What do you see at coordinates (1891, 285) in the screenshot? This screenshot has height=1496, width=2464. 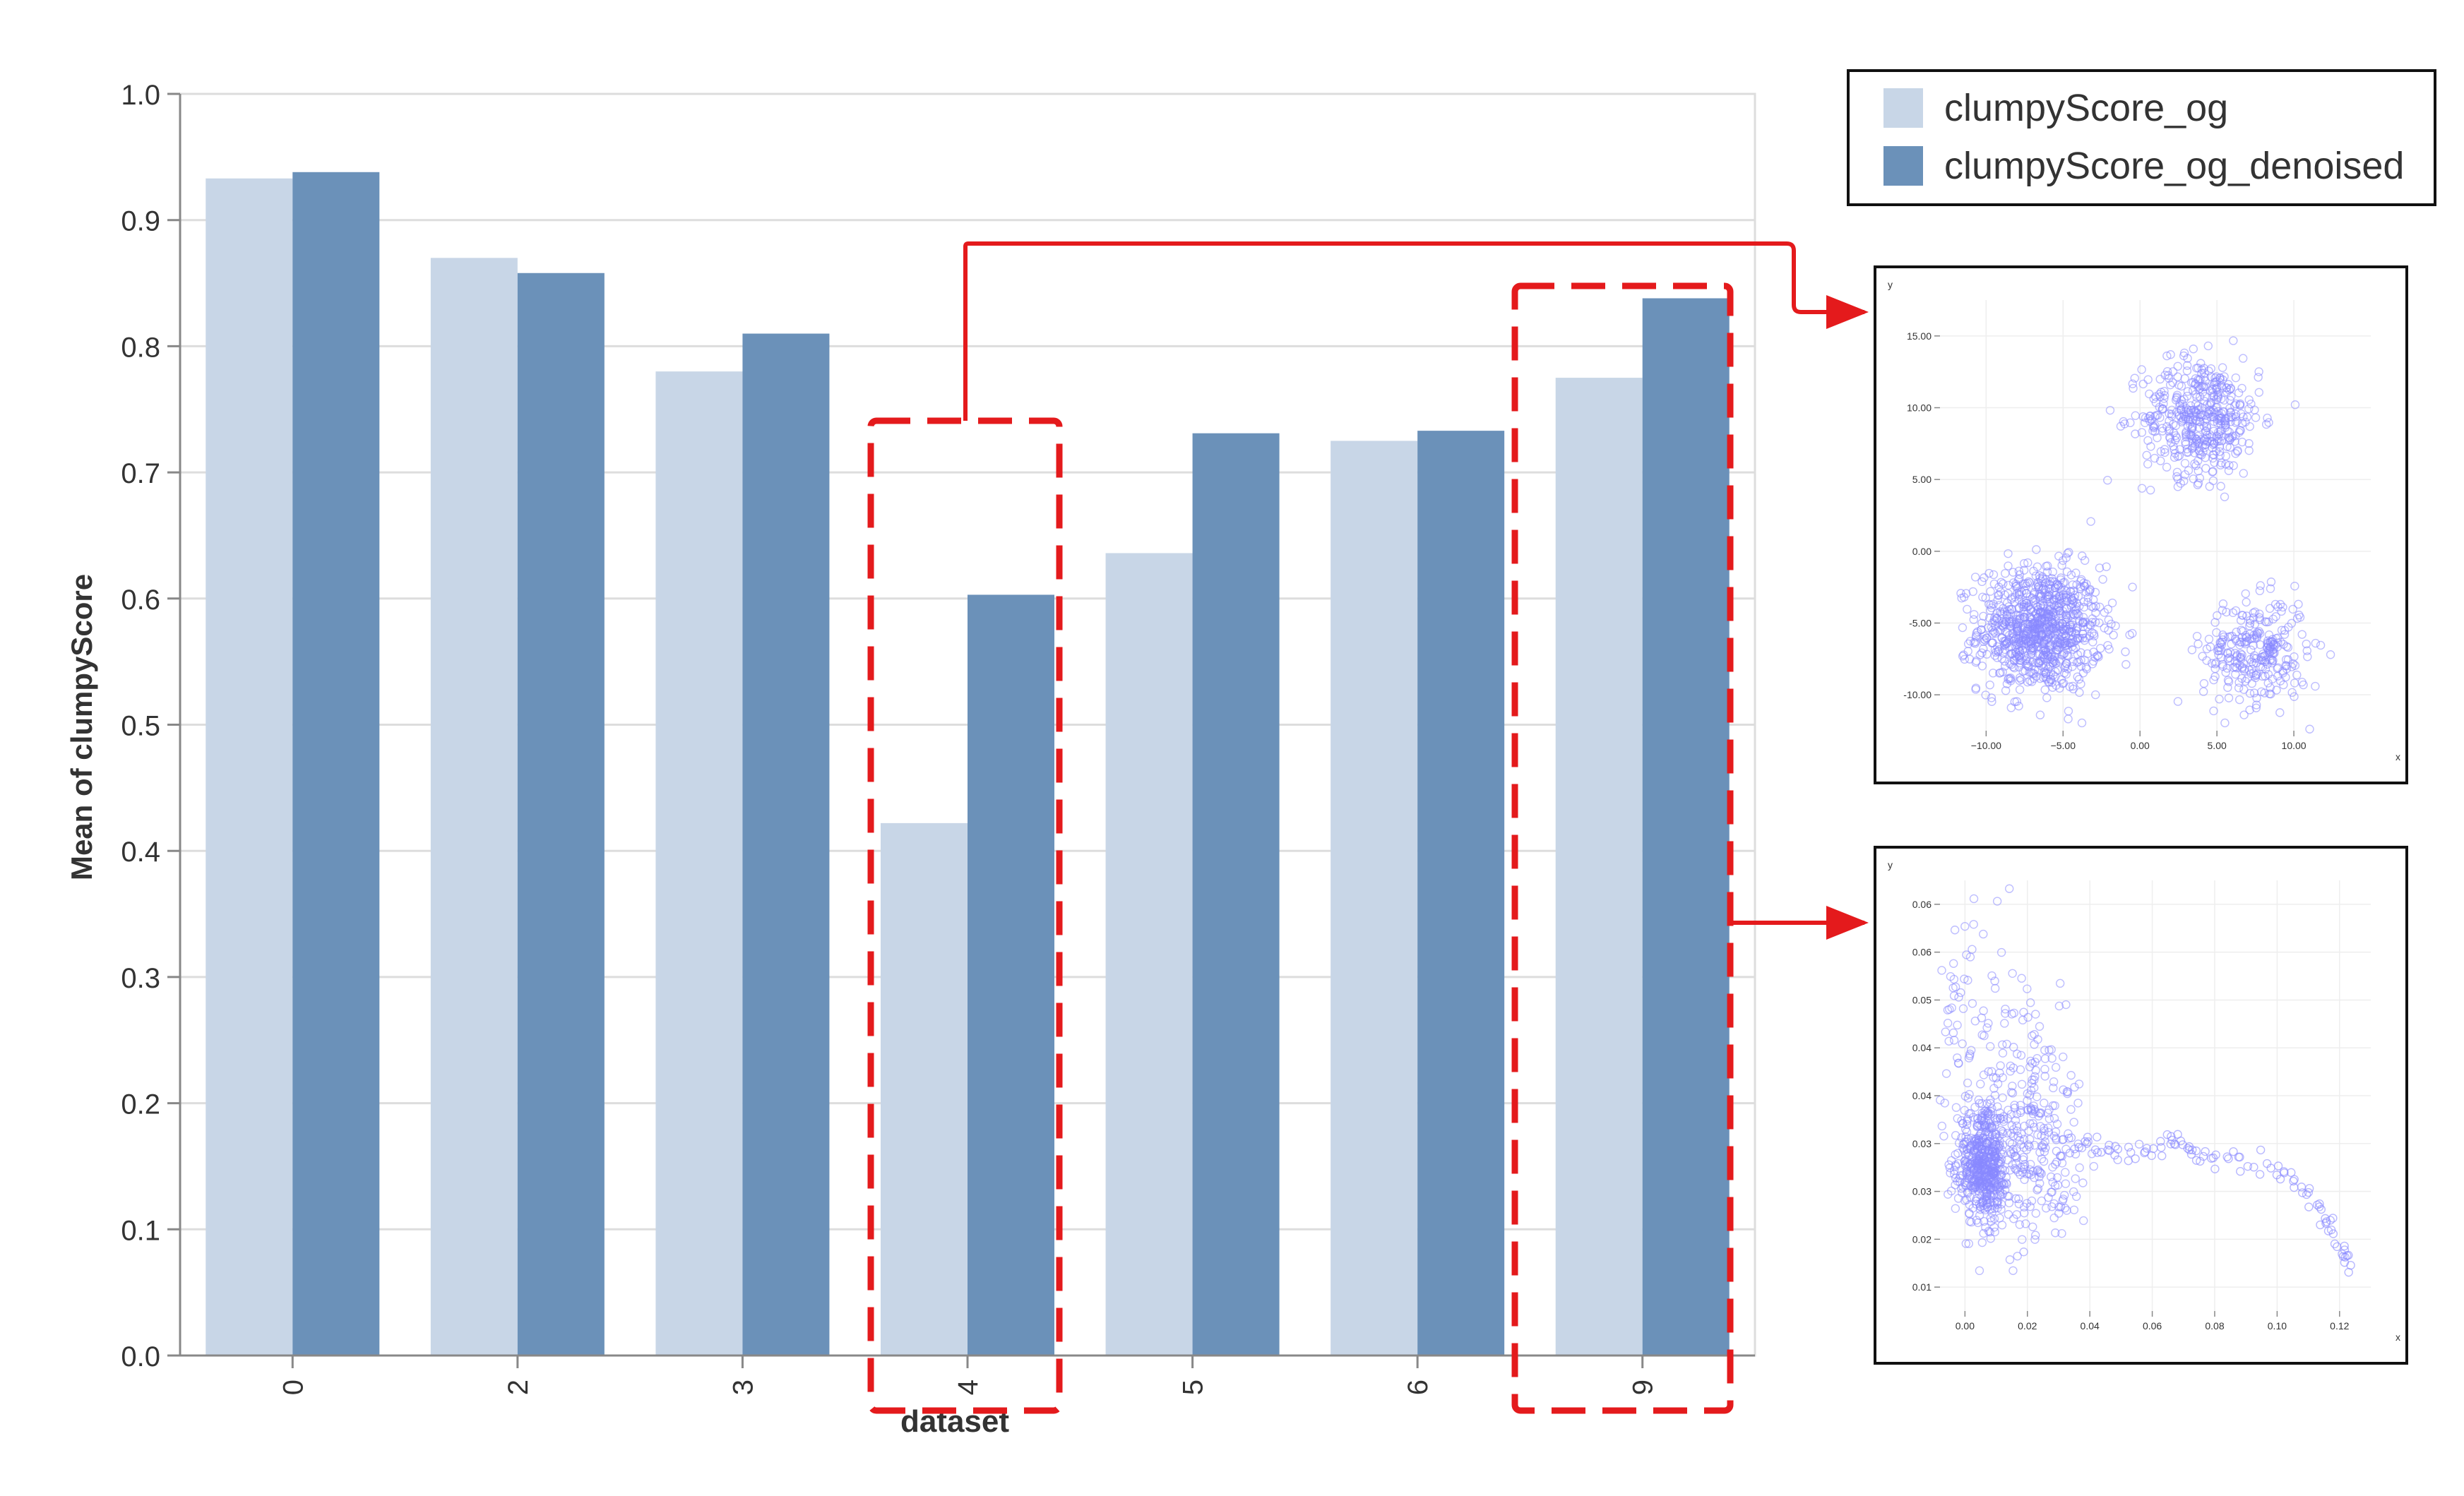 I see `inset-y-axis-title: y` at bounding box center [1891, 285].